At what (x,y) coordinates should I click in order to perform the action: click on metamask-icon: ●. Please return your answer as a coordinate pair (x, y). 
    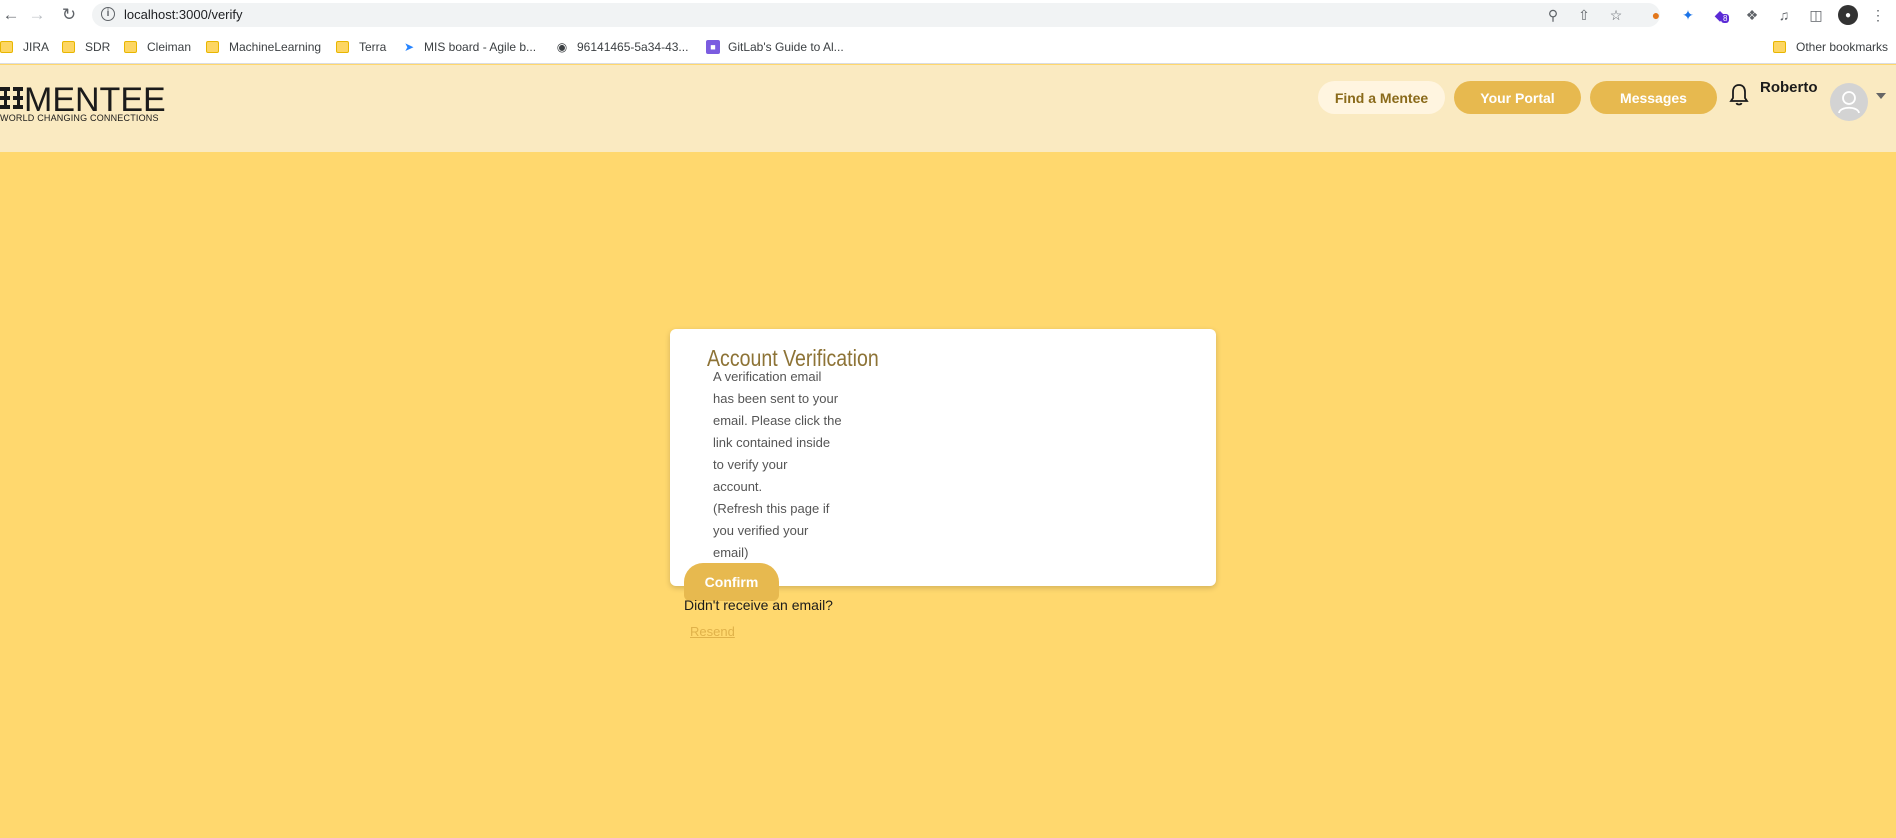
    Looking at the image, I should click on (1656, 15).